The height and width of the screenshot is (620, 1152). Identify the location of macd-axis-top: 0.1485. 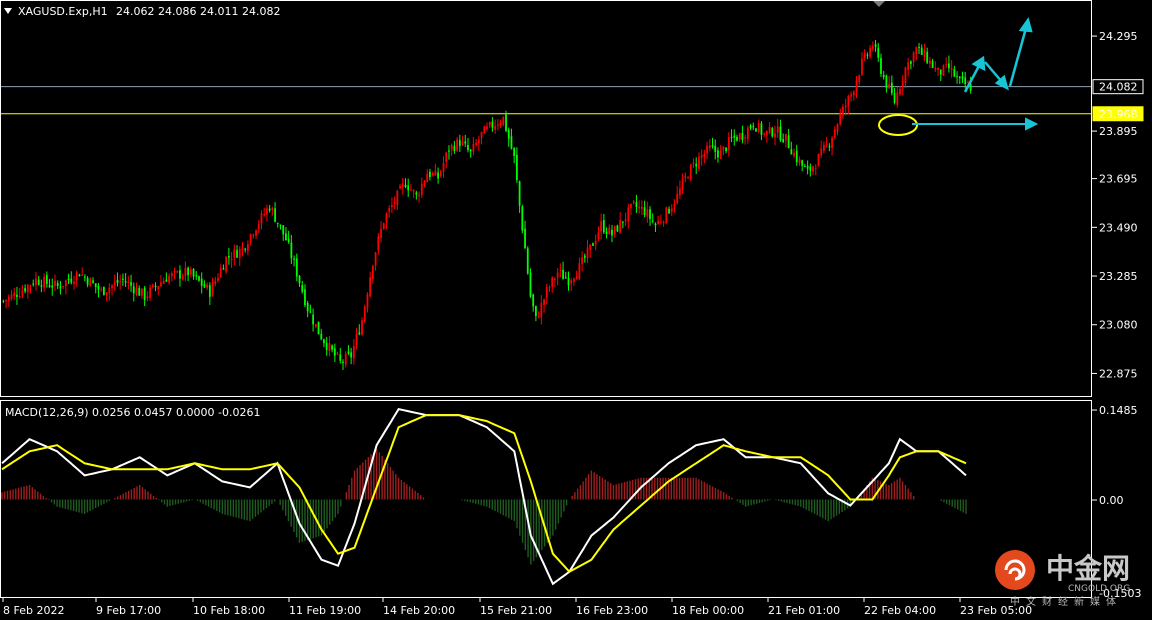
(1118, 410).